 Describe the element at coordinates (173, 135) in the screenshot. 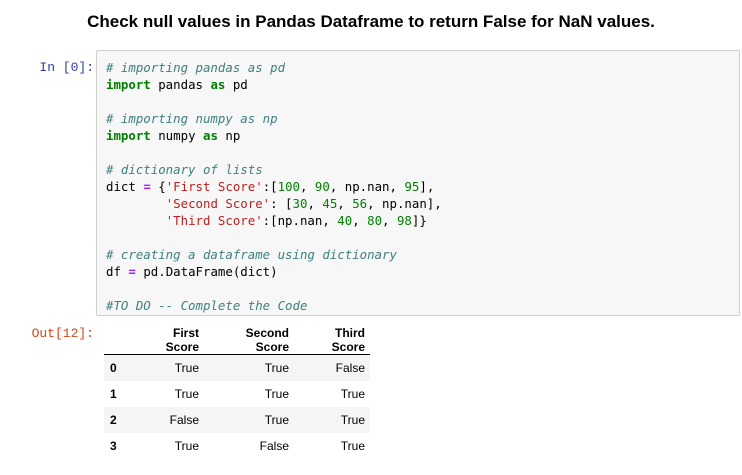

I see `code-line-5: import numpy as np` at that location.